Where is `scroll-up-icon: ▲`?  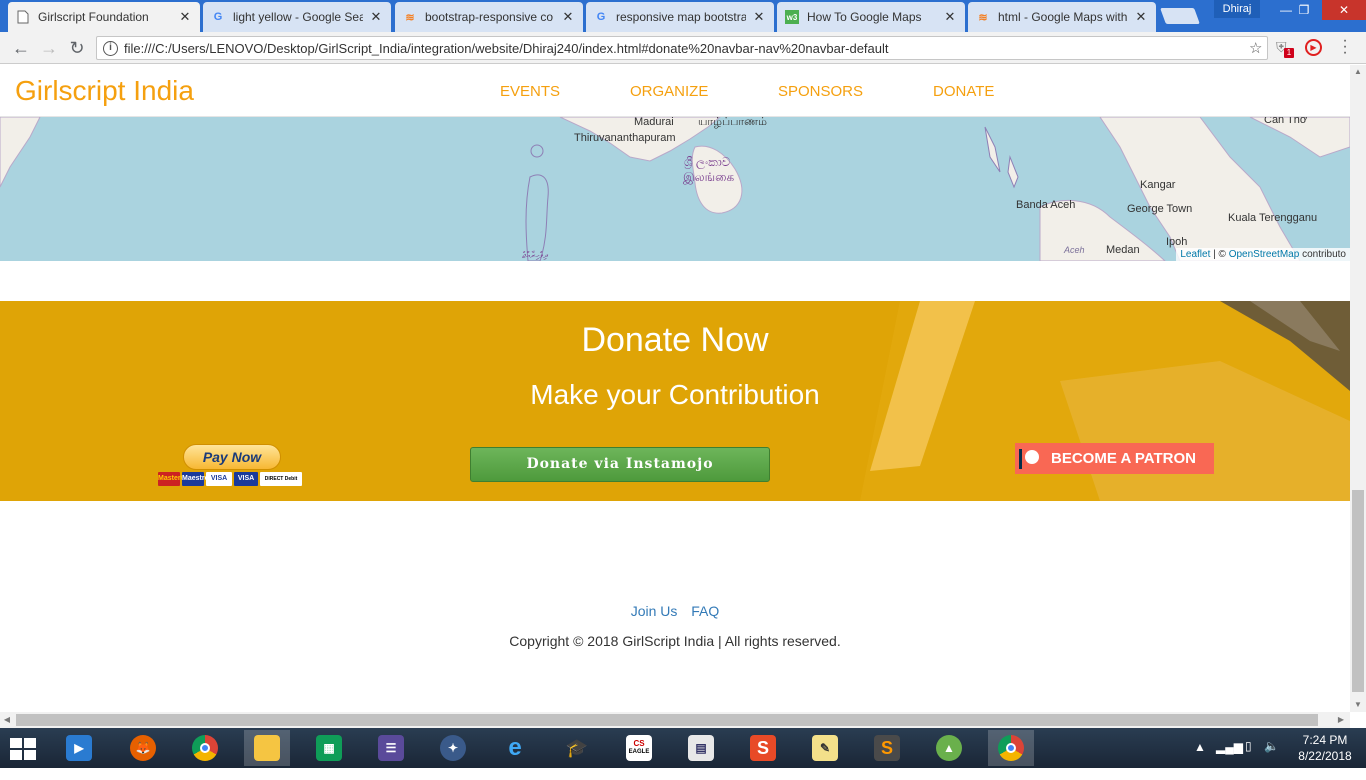 scroll-up-icon: ▲ is located at coordinates (1358, 72).